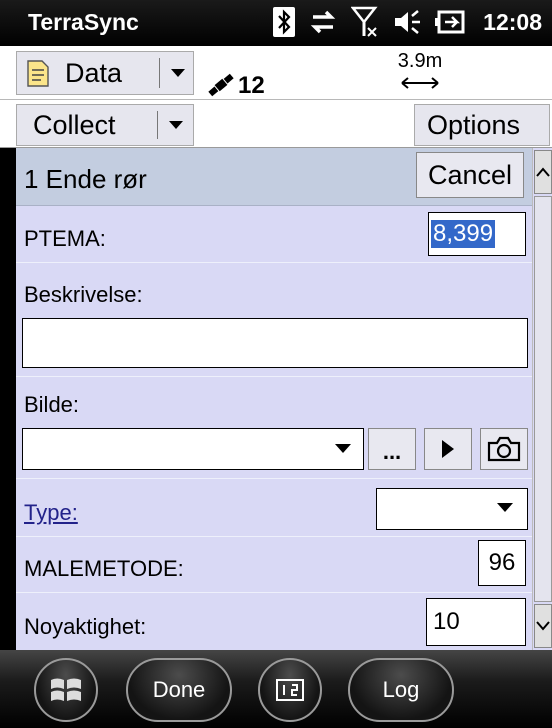 The width and height of the screenshot is (552, 728). I want to click on sync-arrows-icon, so click(323, 22).